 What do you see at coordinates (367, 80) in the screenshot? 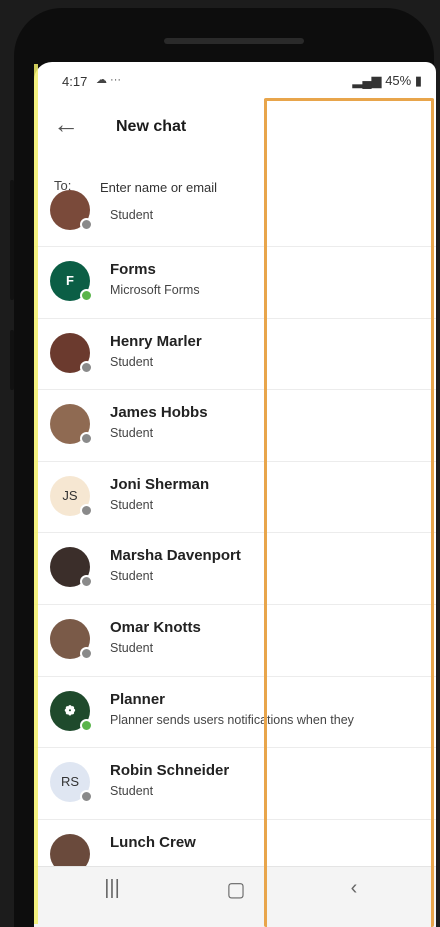
I see `signal-icon: ▂▄▆` at bounding box center [367, 80].